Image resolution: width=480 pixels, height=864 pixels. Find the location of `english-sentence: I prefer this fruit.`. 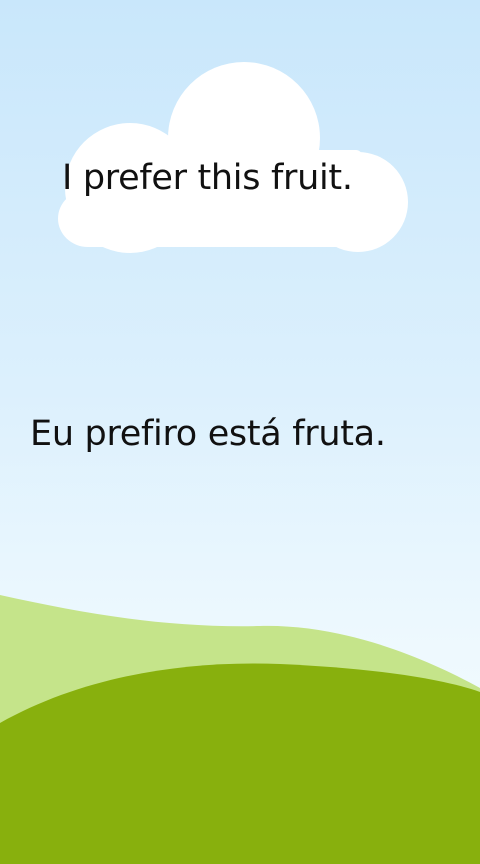

english-sentence: I prefer this fruit. is located at coordinates (207, 178).